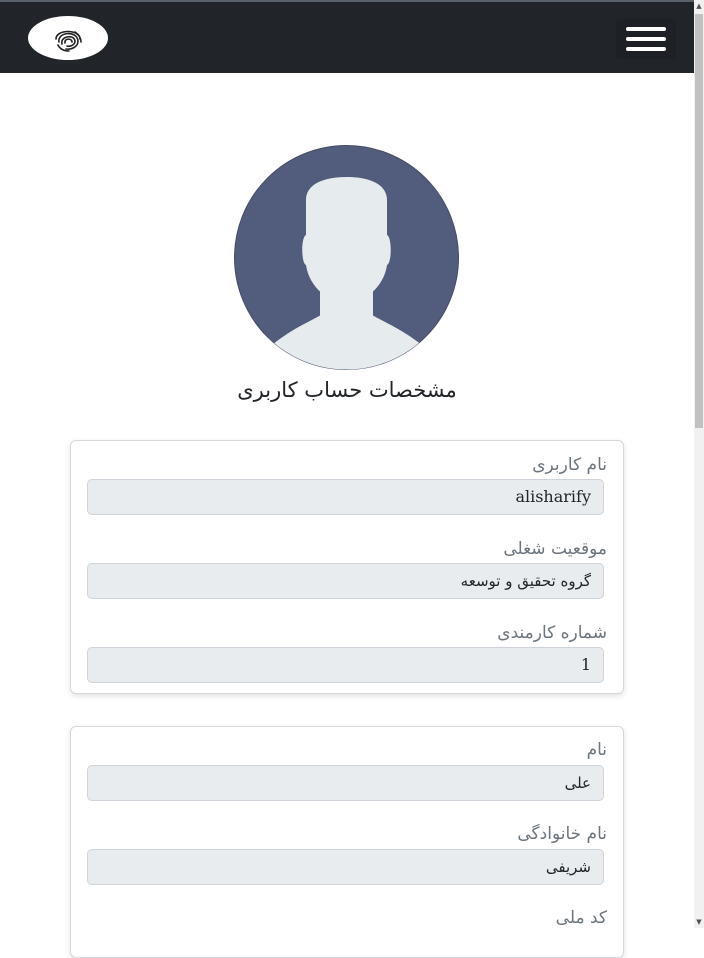 The image size is (704, 958). Describe the element at coordinates (699, 464) in the screenshot. I see `vertical-scrollbar: ▲ ▼` at that location.